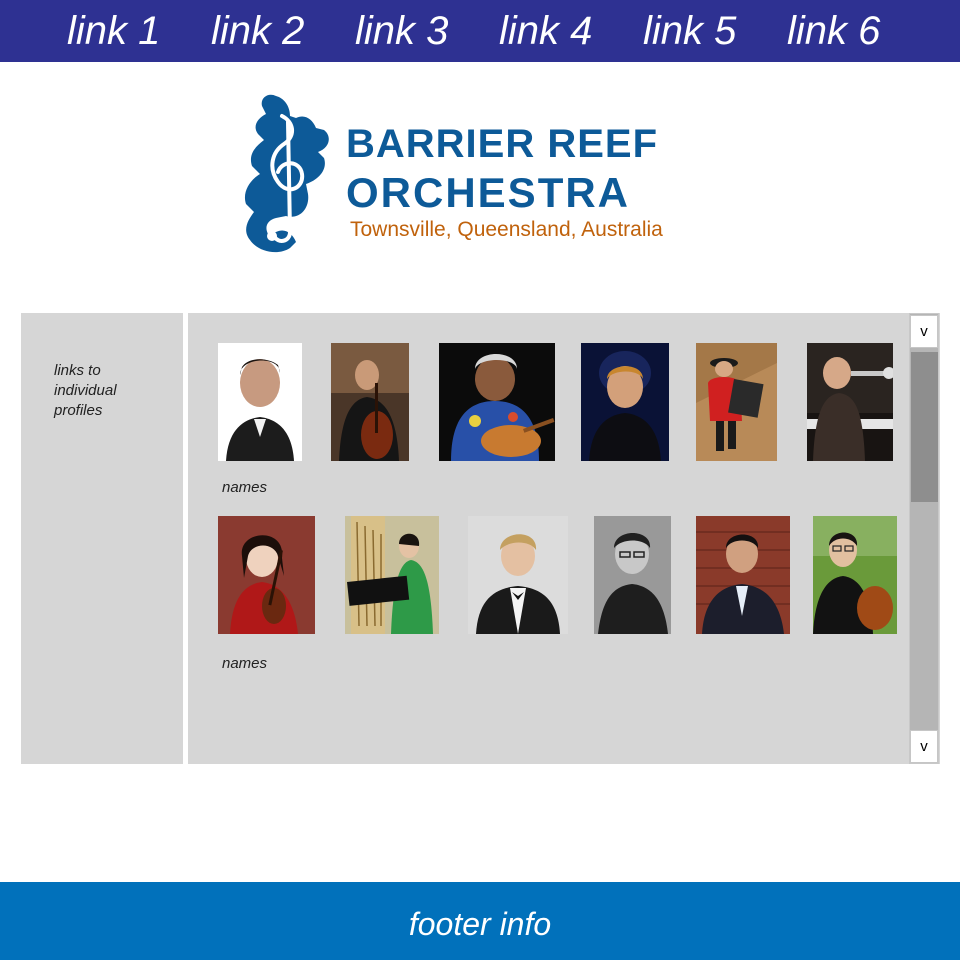  Describe the element at coordinates (545, 31) in the screenshot. I see `nav-link-4: link 4` at that location.